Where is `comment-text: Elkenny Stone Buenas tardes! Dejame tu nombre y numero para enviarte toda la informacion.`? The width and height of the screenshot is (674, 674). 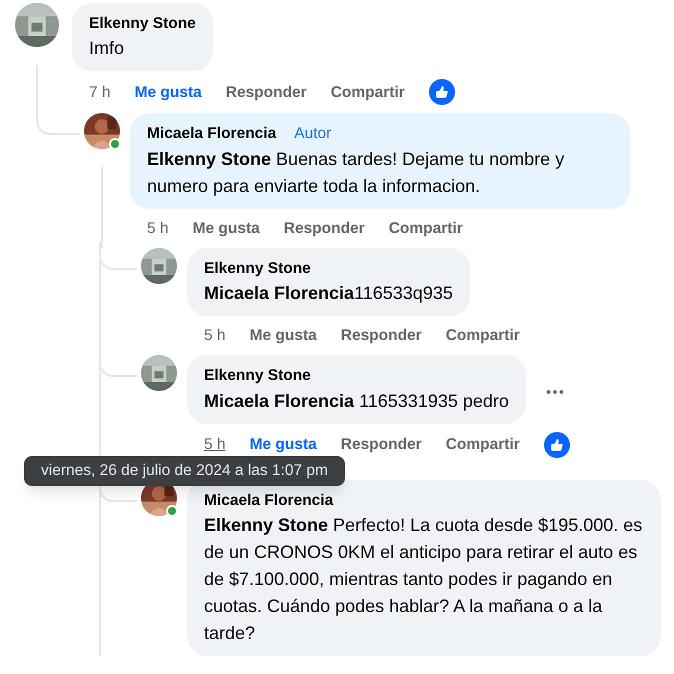
comment-text: Elkenny Stone Buenas tardes! Dejame tu nombre y numero para enviarte toda la informacion. is located at coordinates (356, 173).